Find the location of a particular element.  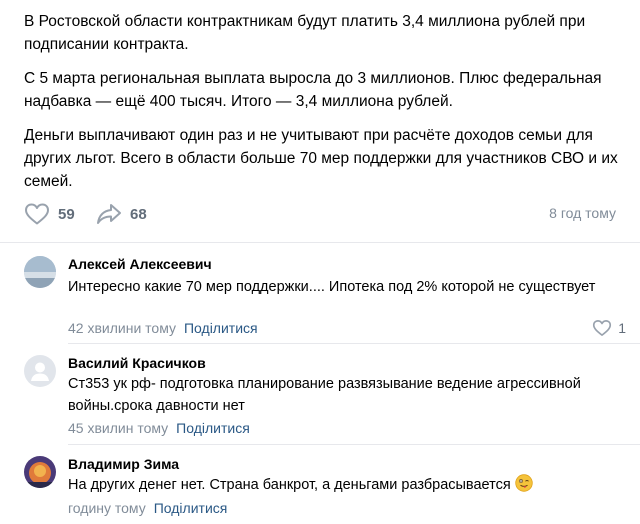

post-actions: 59 68 8 год тому is located at coordinates (320, 214).